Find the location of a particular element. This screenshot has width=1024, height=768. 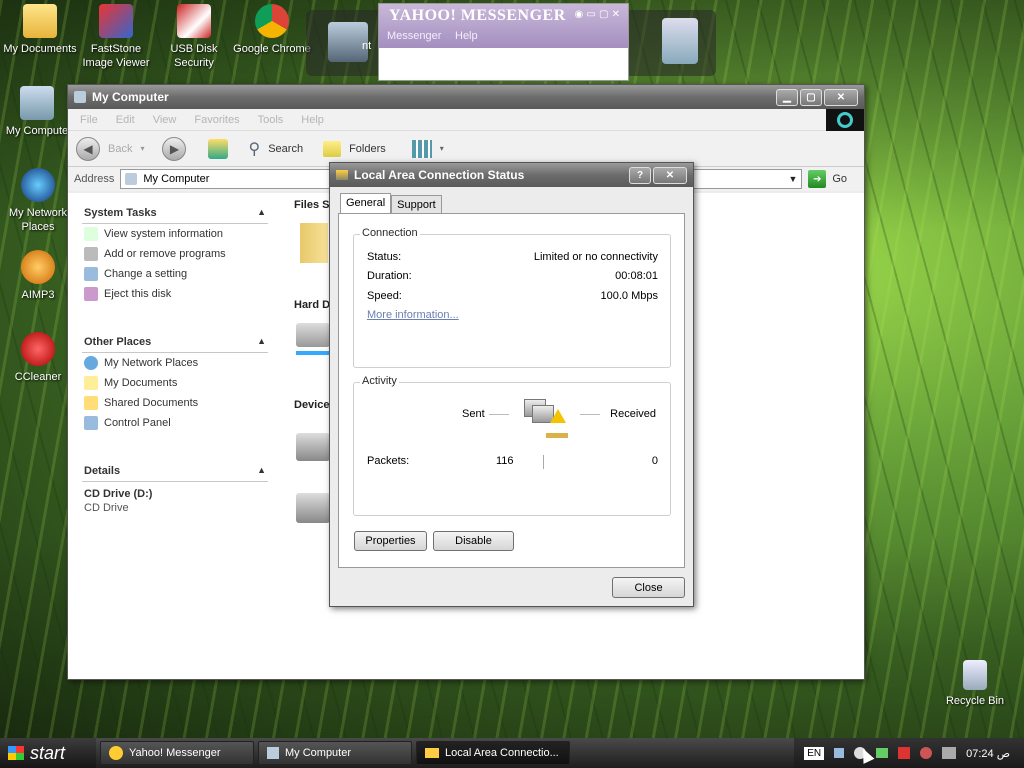

menu-file: File is located at coordinates (89, 120).